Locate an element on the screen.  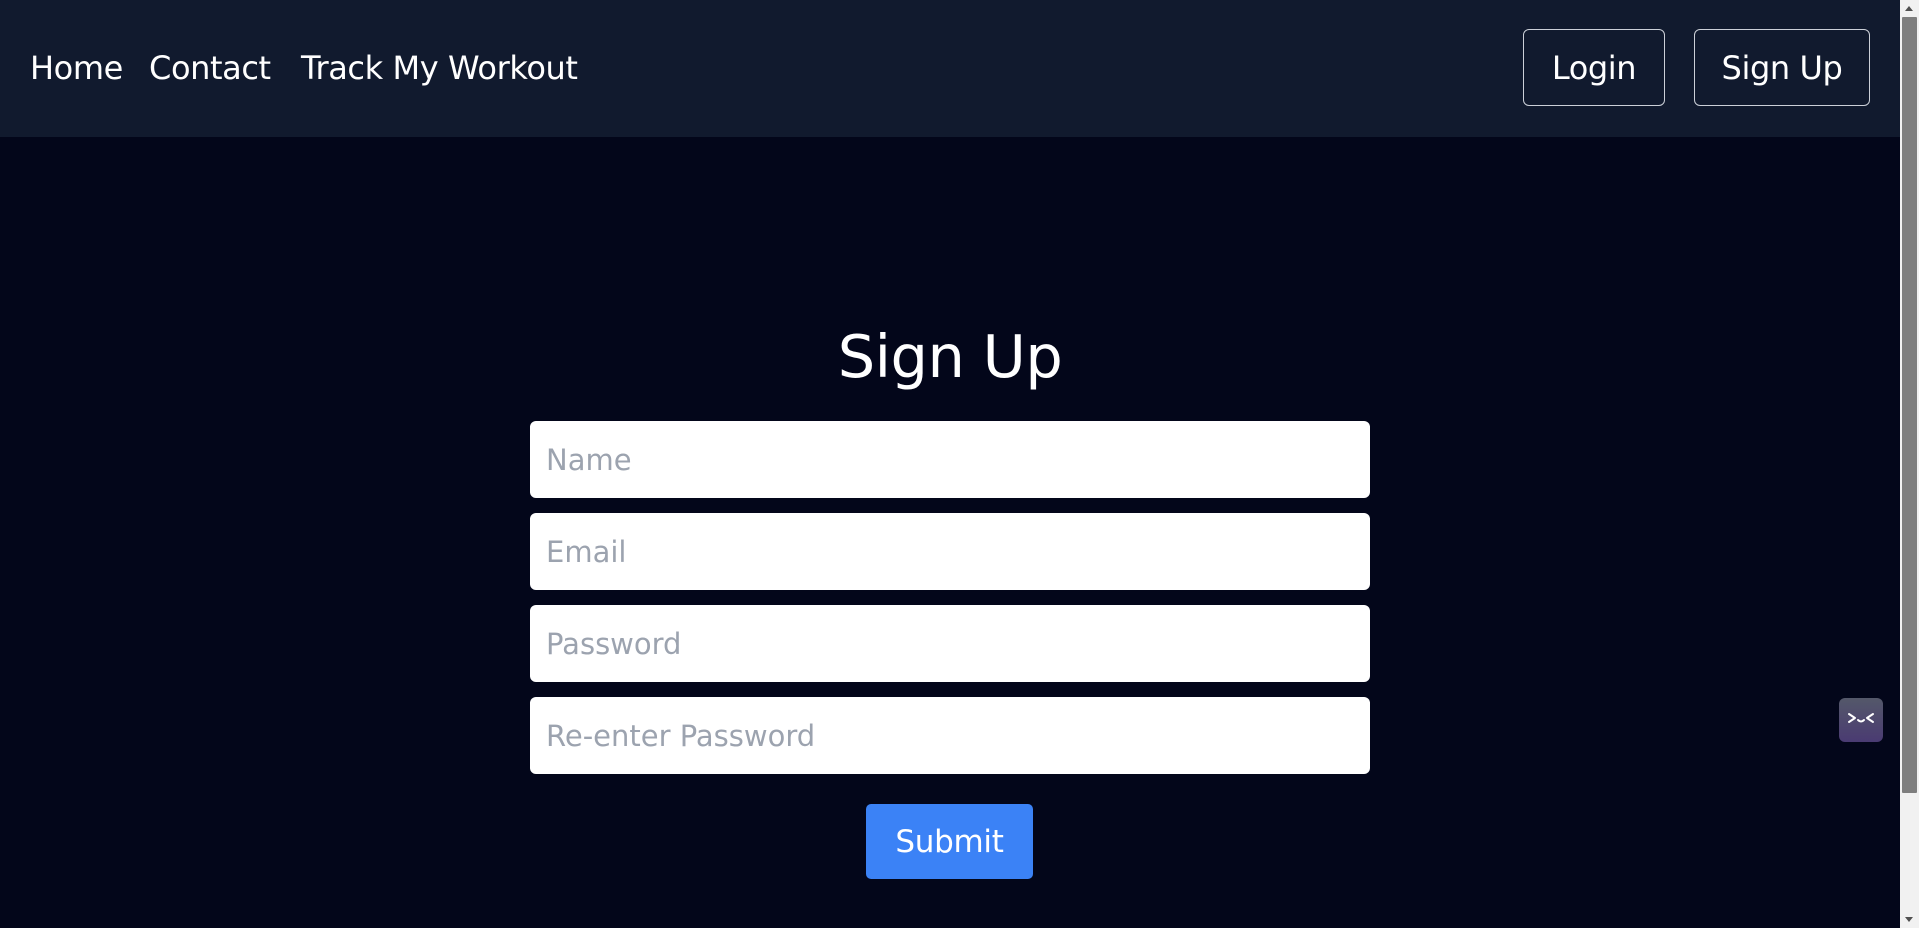
scrollbar-thumb is located at coordinates (1909, 405).